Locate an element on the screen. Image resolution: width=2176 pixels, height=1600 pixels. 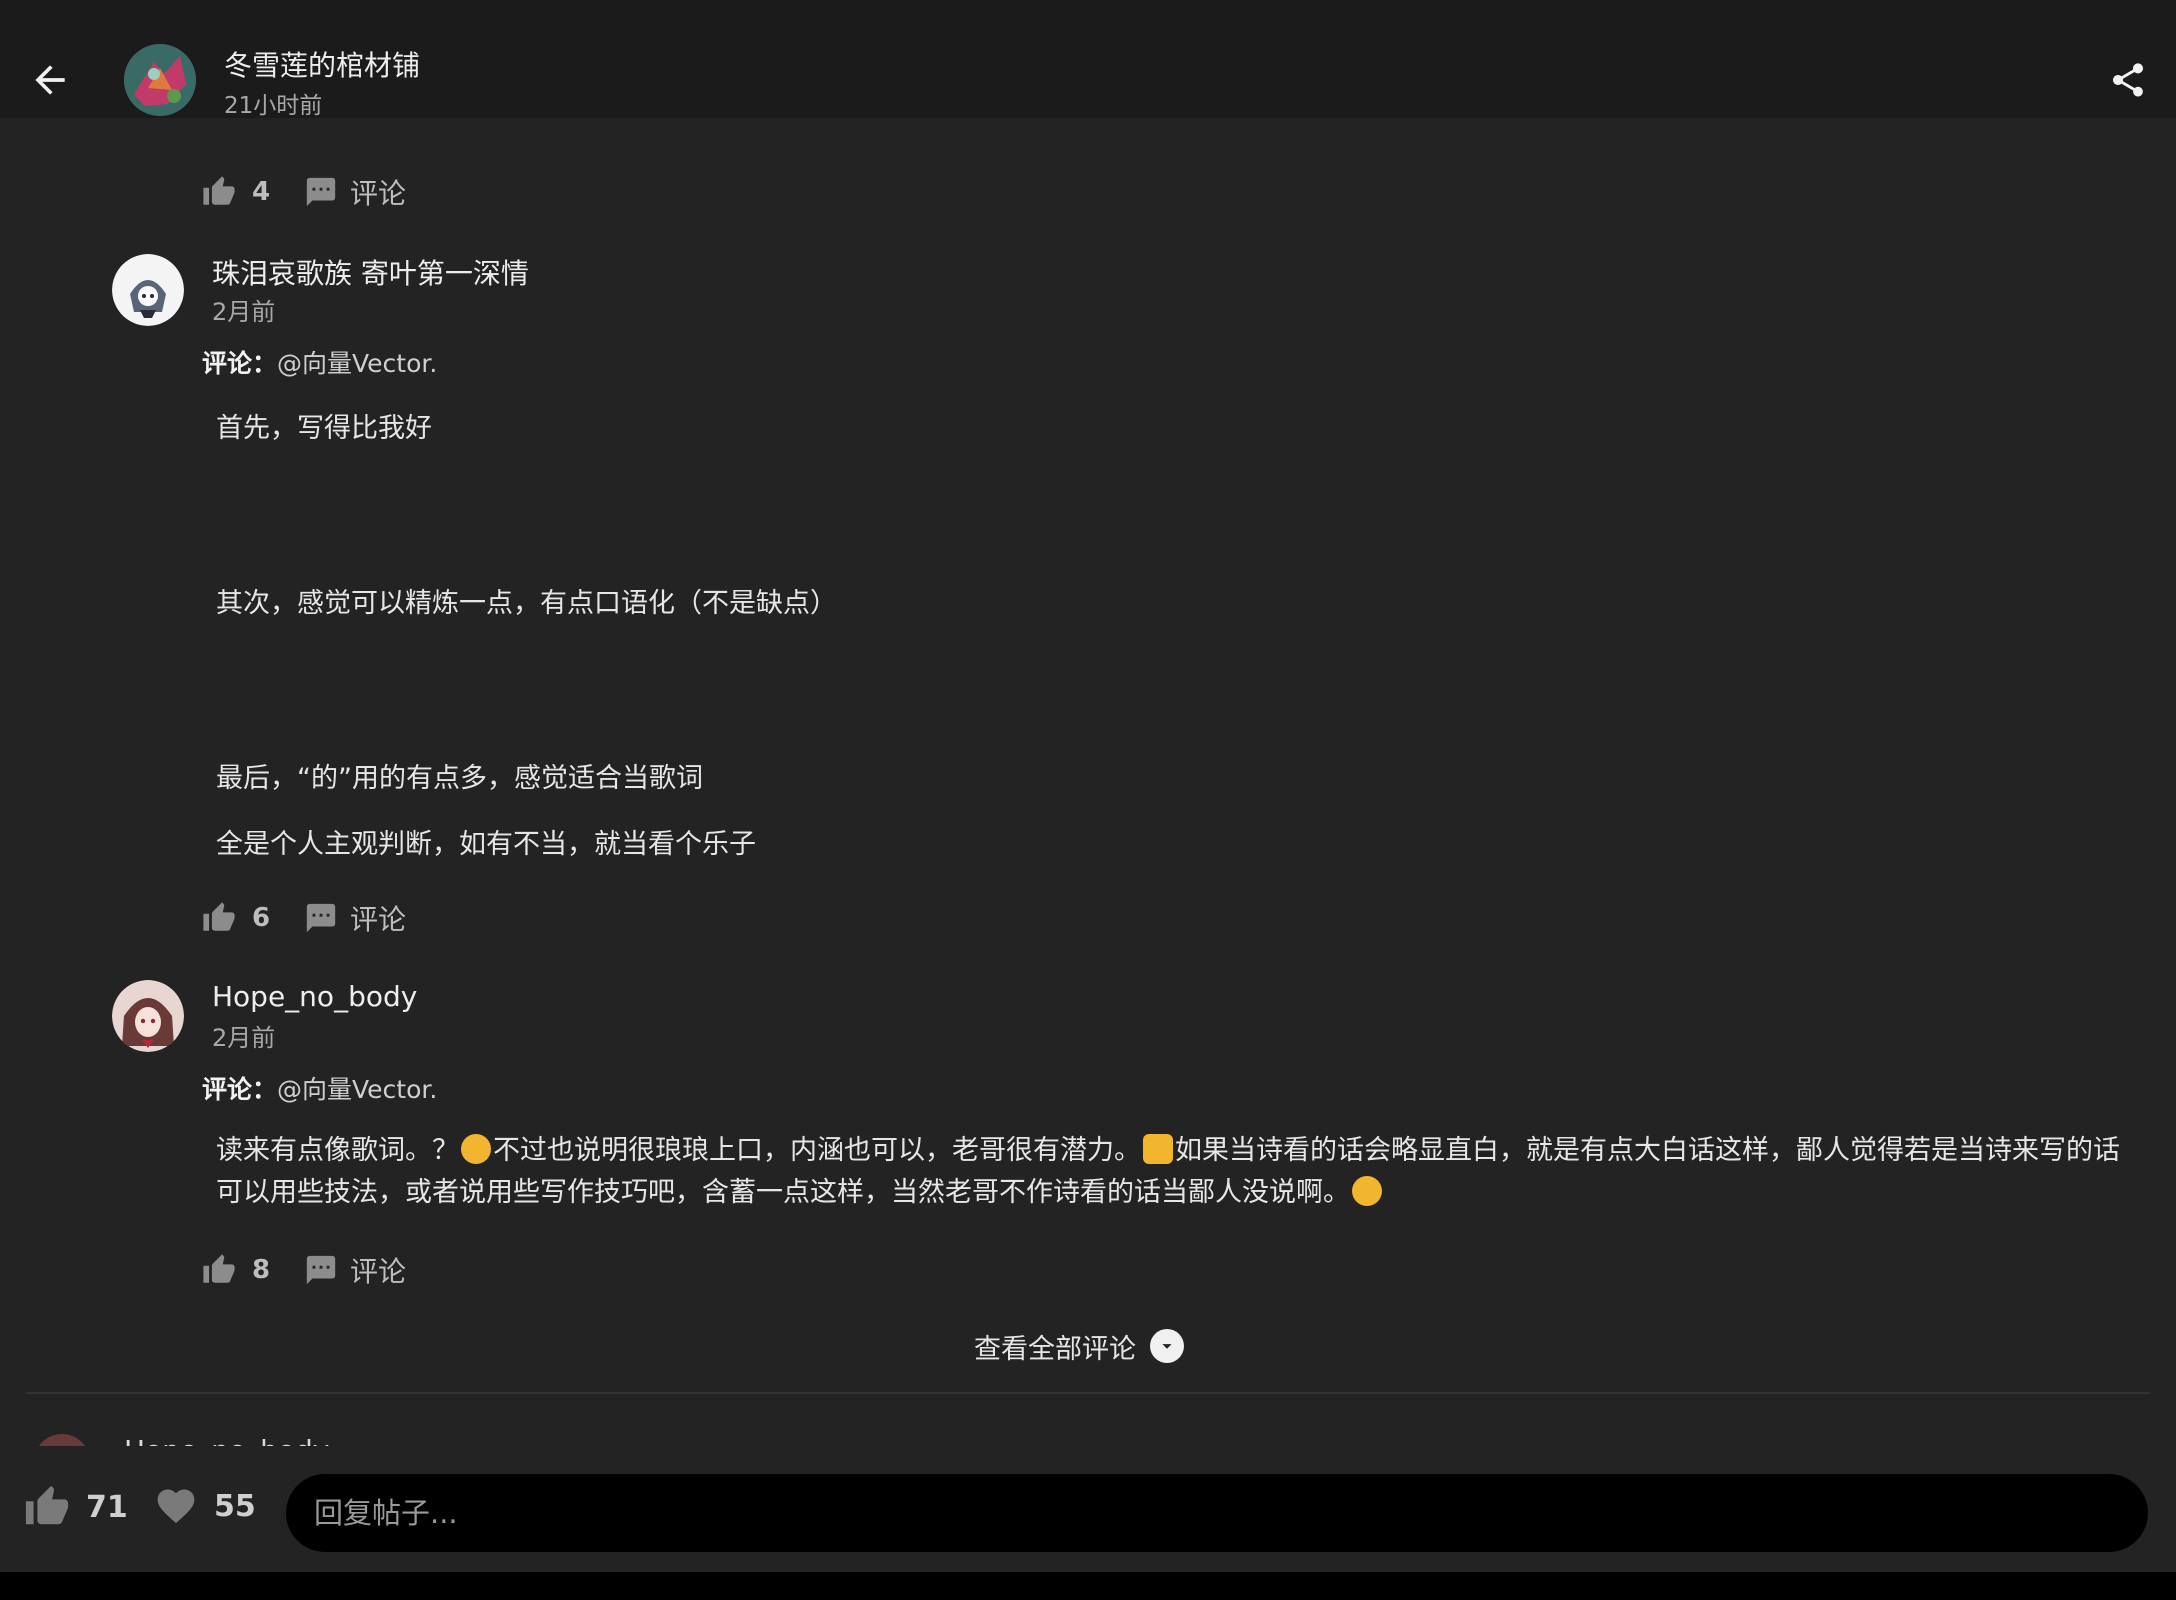
comment-actions: 8 评论 is located at coordinates (304, 1270).